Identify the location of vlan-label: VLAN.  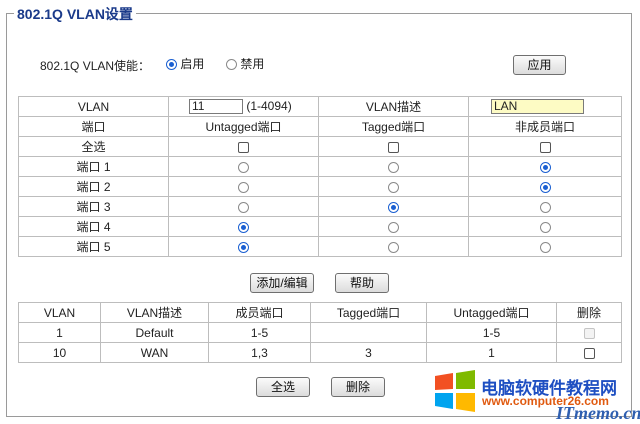
(93, 106).